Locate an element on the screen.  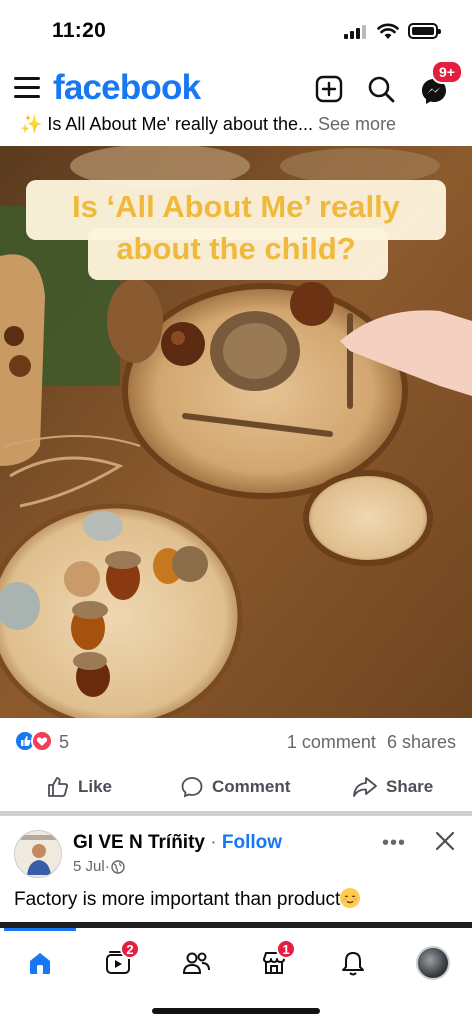
love-reaction-icon is located at coordinates (42, 741).